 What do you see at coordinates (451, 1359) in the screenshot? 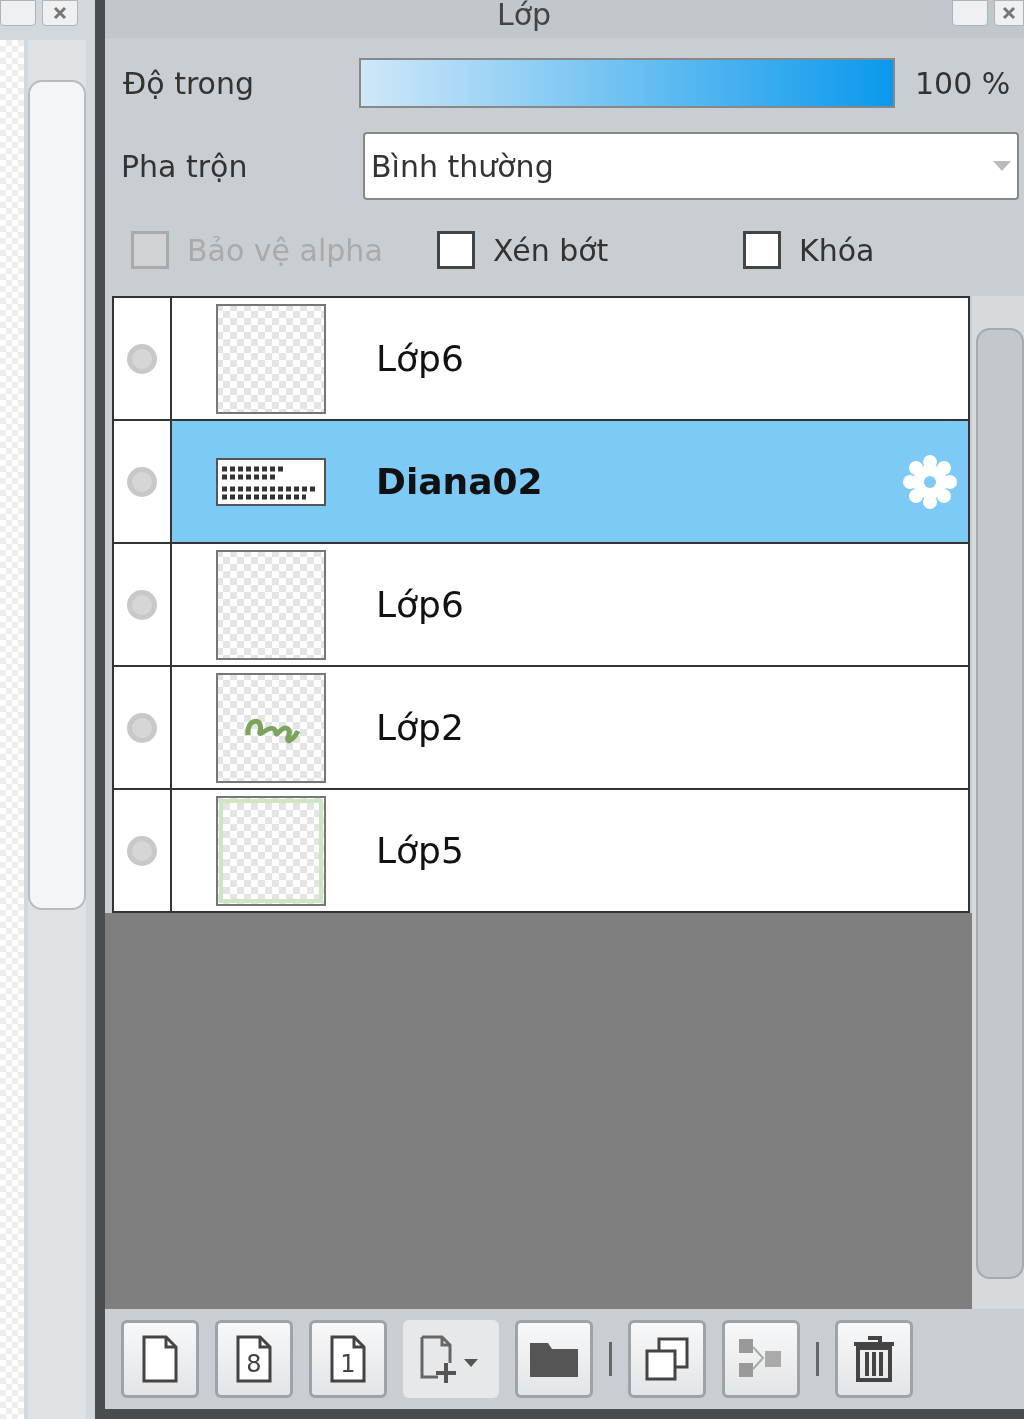
I see `add-layer-button` at bounding box center [451, 1359].